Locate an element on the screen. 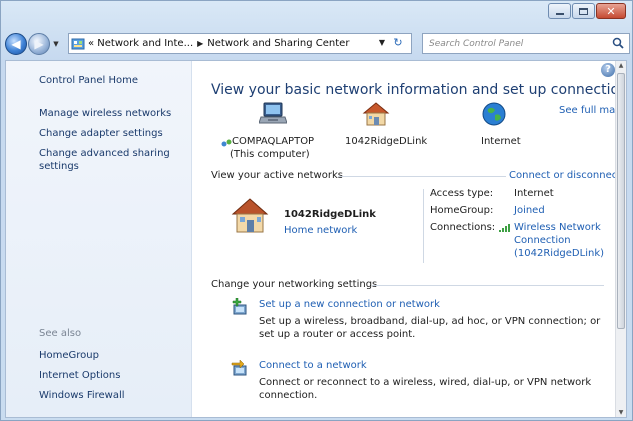  close-button: ✕ is located at coordinates (611, 11).